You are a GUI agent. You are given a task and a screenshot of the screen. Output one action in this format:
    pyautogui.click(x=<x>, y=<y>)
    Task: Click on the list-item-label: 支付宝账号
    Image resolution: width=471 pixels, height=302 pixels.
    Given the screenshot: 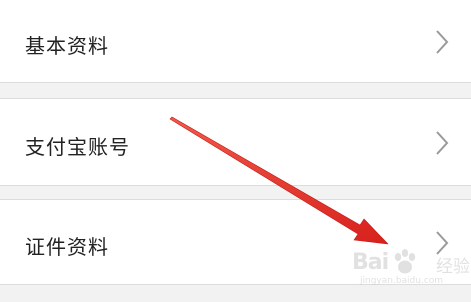 What is the action you would take?
    pyautogui.click(x=77, y=147)
    